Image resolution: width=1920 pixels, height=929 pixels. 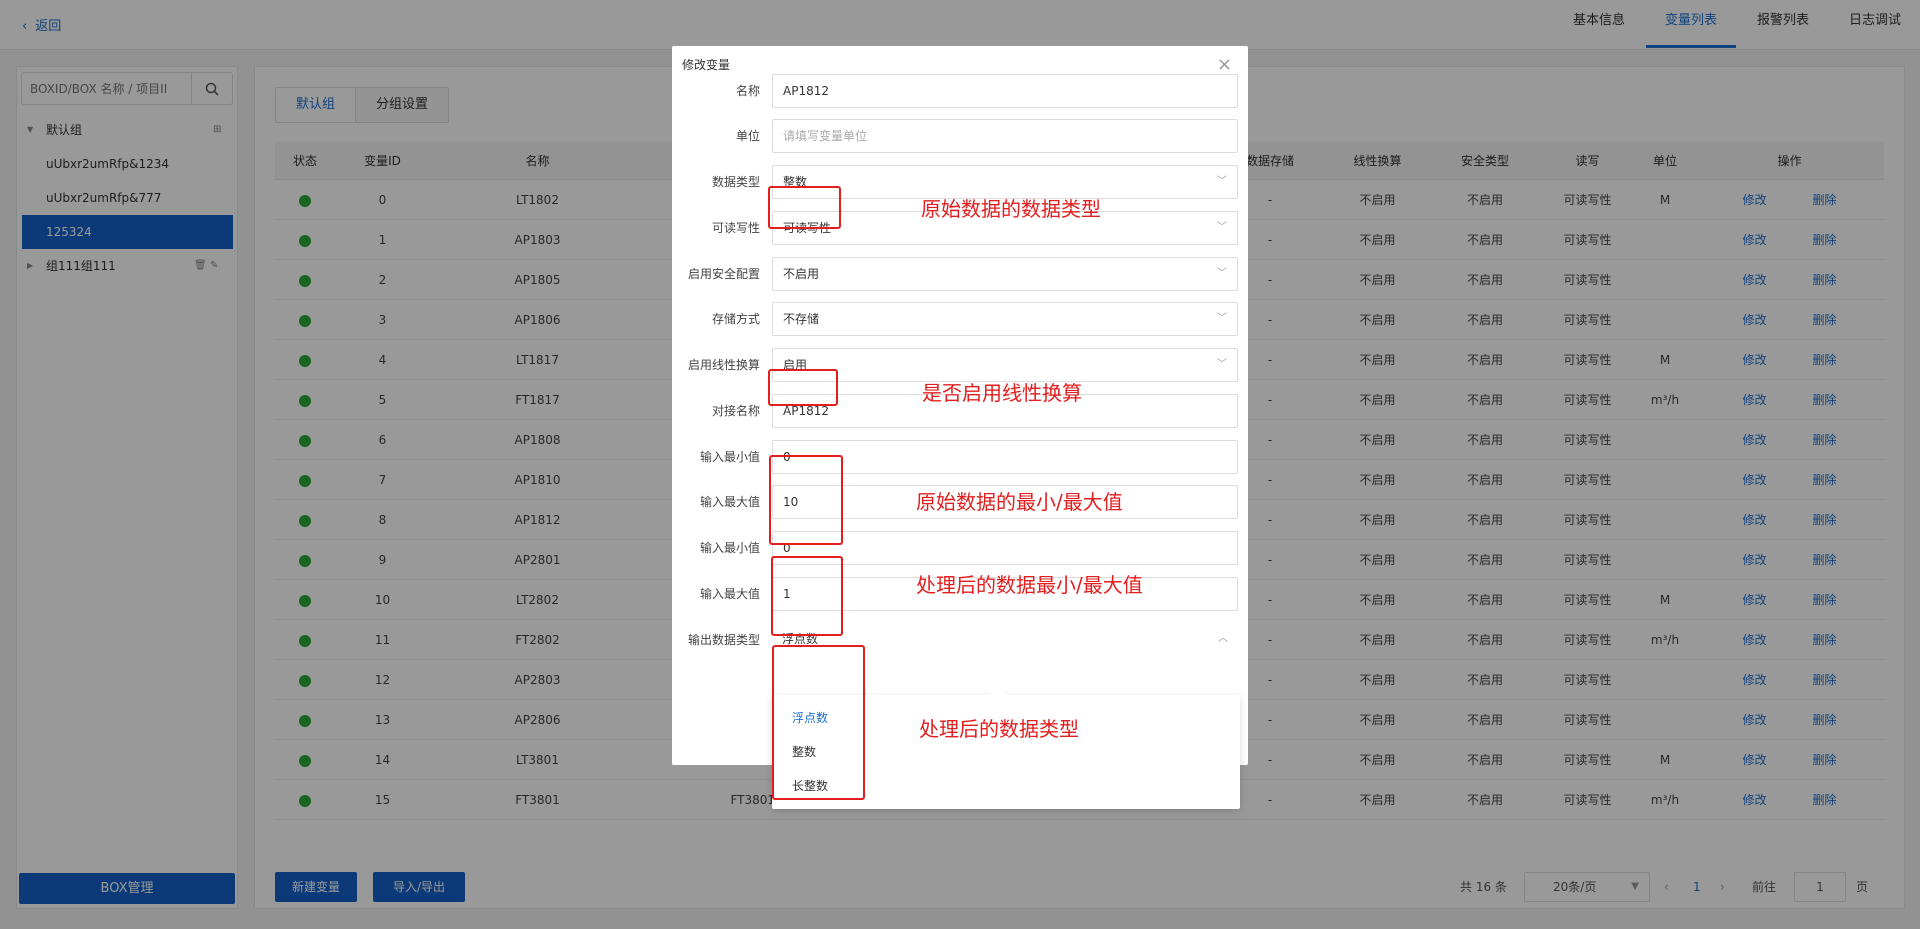 What do you see at coordinates (1005, 91) in the screenshot?
I see `field-input: AP1812` at bounding box center [1005, 91].